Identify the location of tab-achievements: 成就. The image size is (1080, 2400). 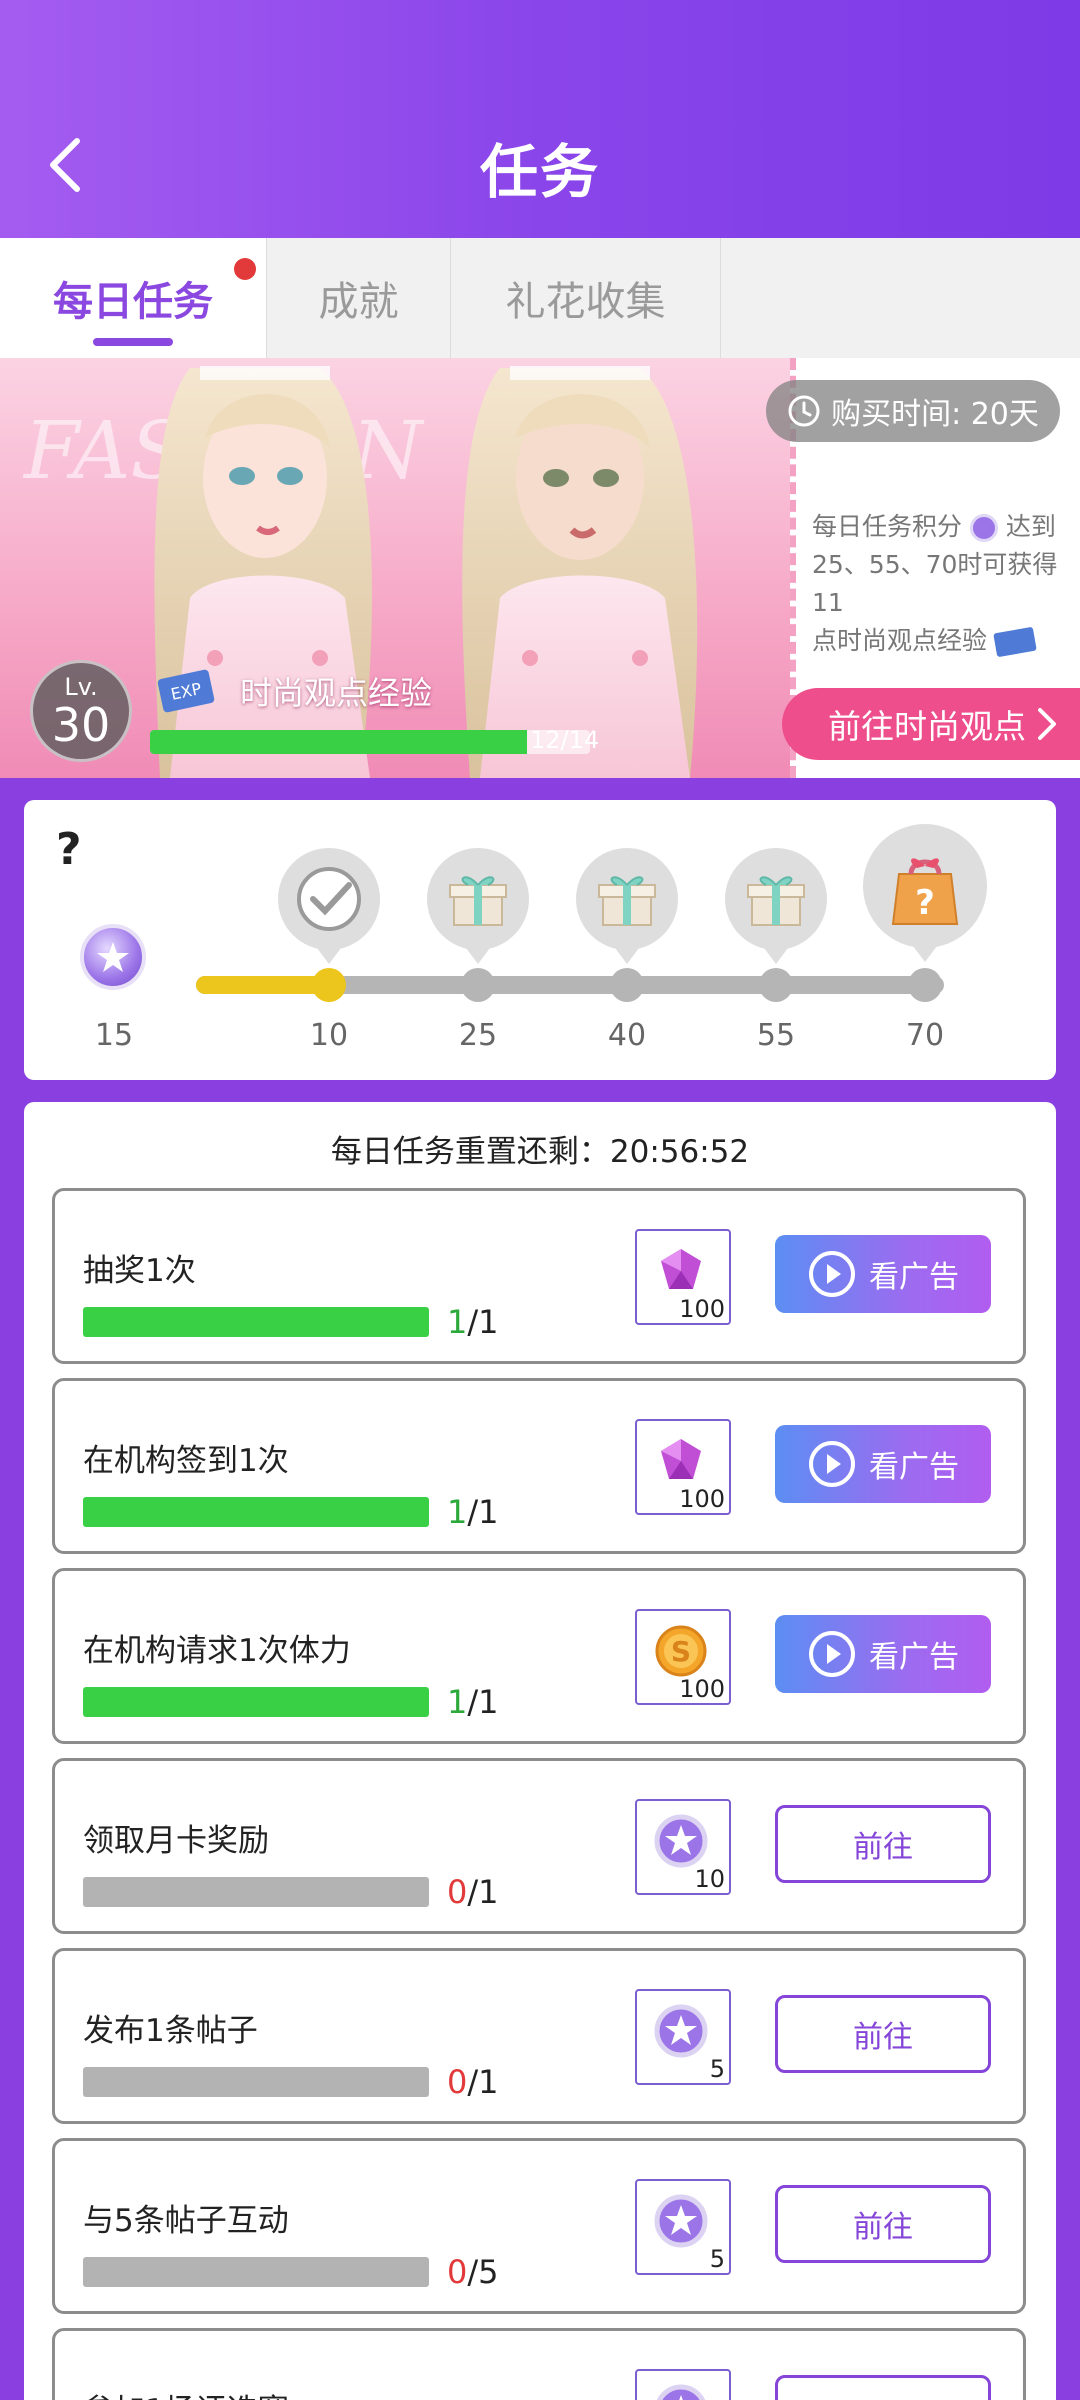
(358, 298).